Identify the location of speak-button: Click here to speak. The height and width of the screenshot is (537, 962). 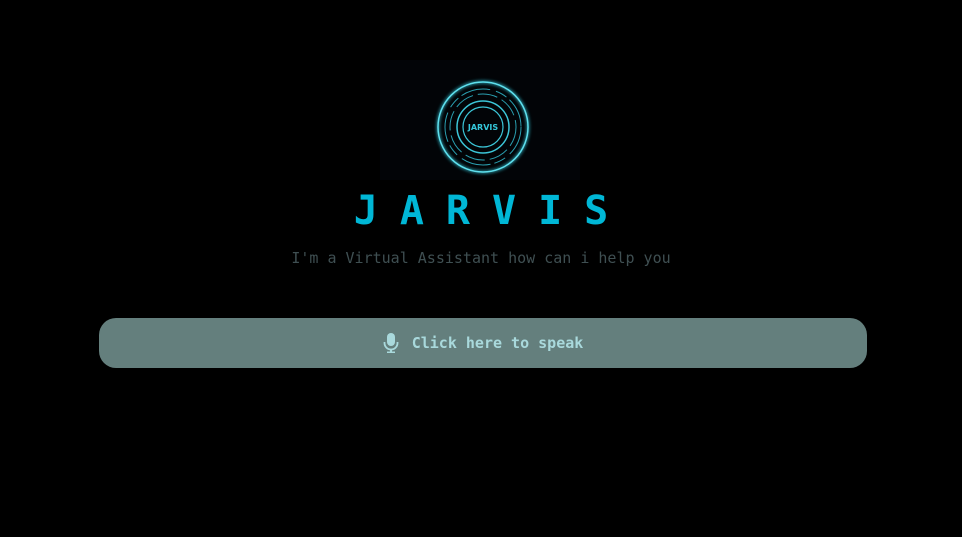
(483, 343).